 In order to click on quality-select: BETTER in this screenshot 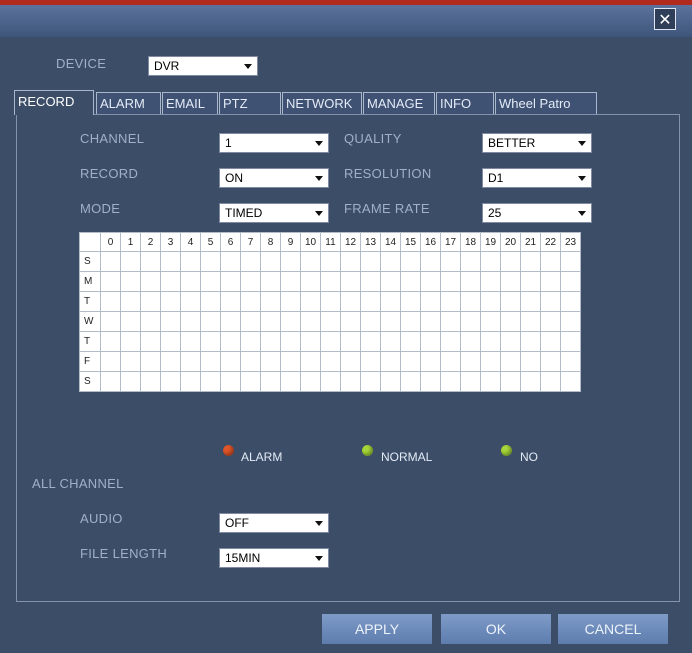, I will do `click(537, 143)`.